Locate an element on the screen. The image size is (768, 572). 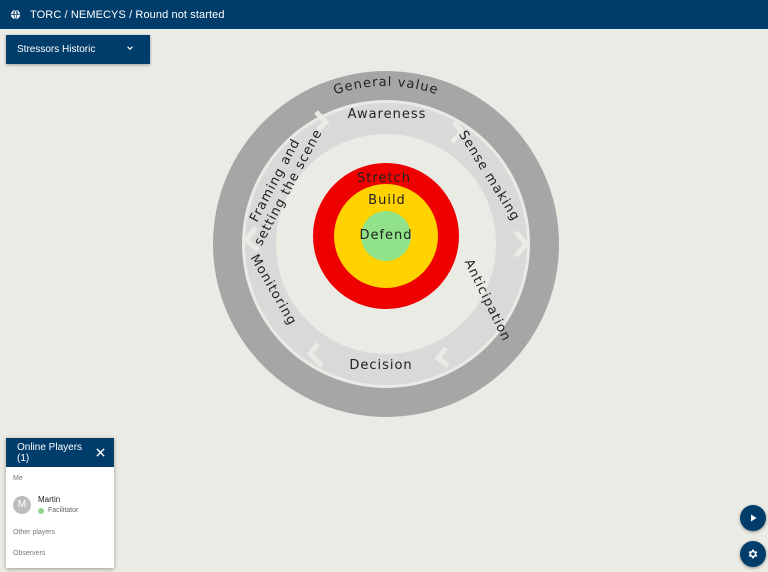
online-status-icon is located at coordinates (41, 510).